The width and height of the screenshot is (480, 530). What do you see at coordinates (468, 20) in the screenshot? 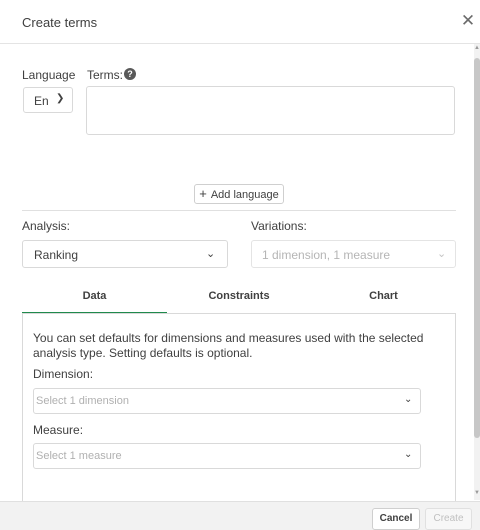
I see `close-icon: ✕` at bounding box center [468, 20].